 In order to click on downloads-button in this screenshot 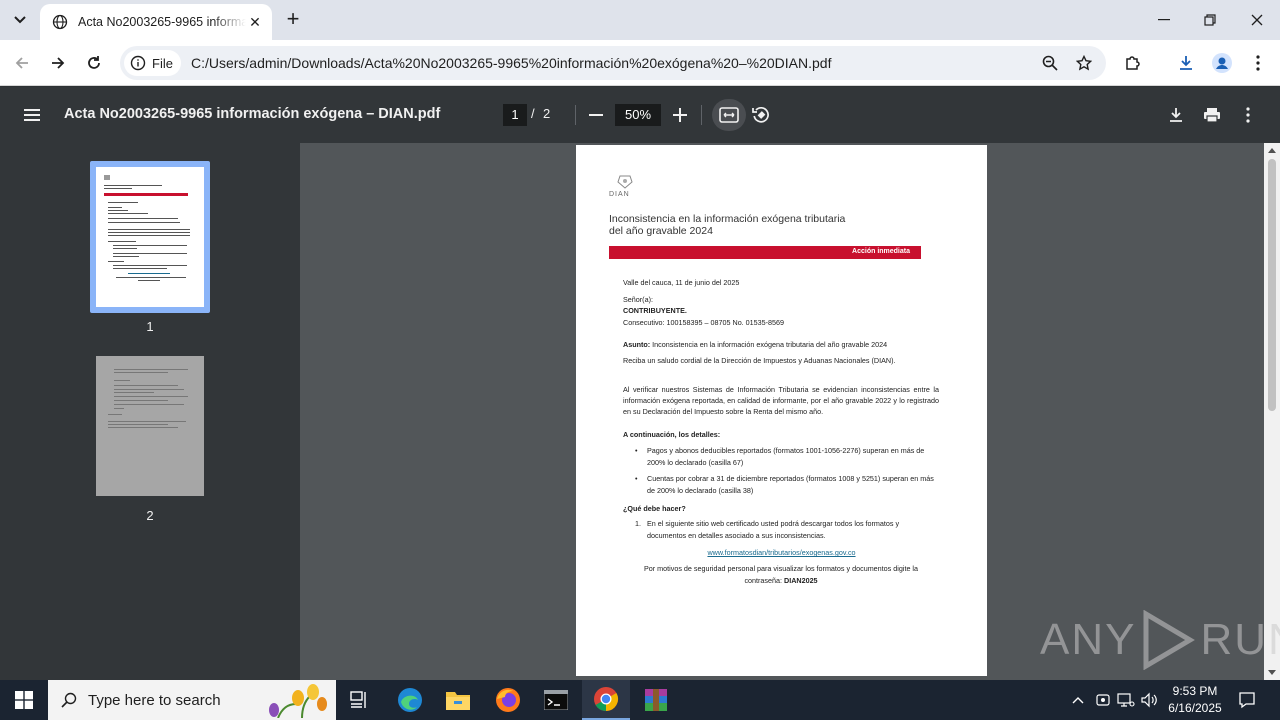, I will do `click(1186, 63)`.